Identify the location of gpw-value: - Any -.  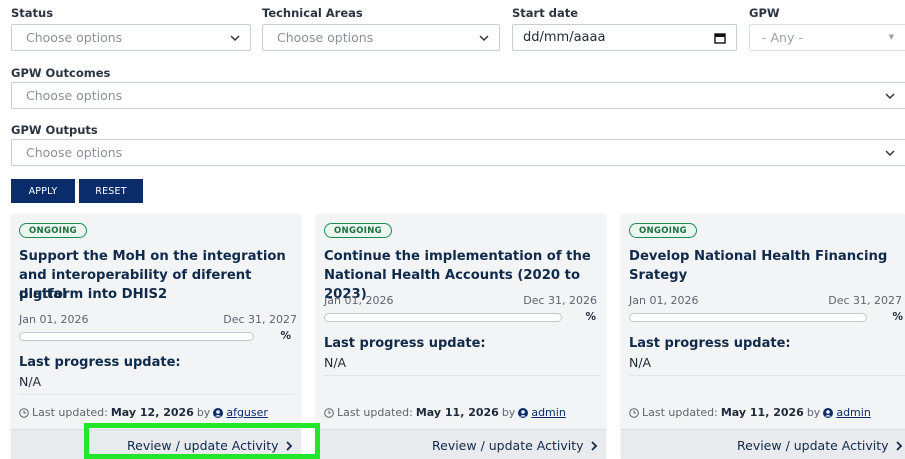
(782, 37).